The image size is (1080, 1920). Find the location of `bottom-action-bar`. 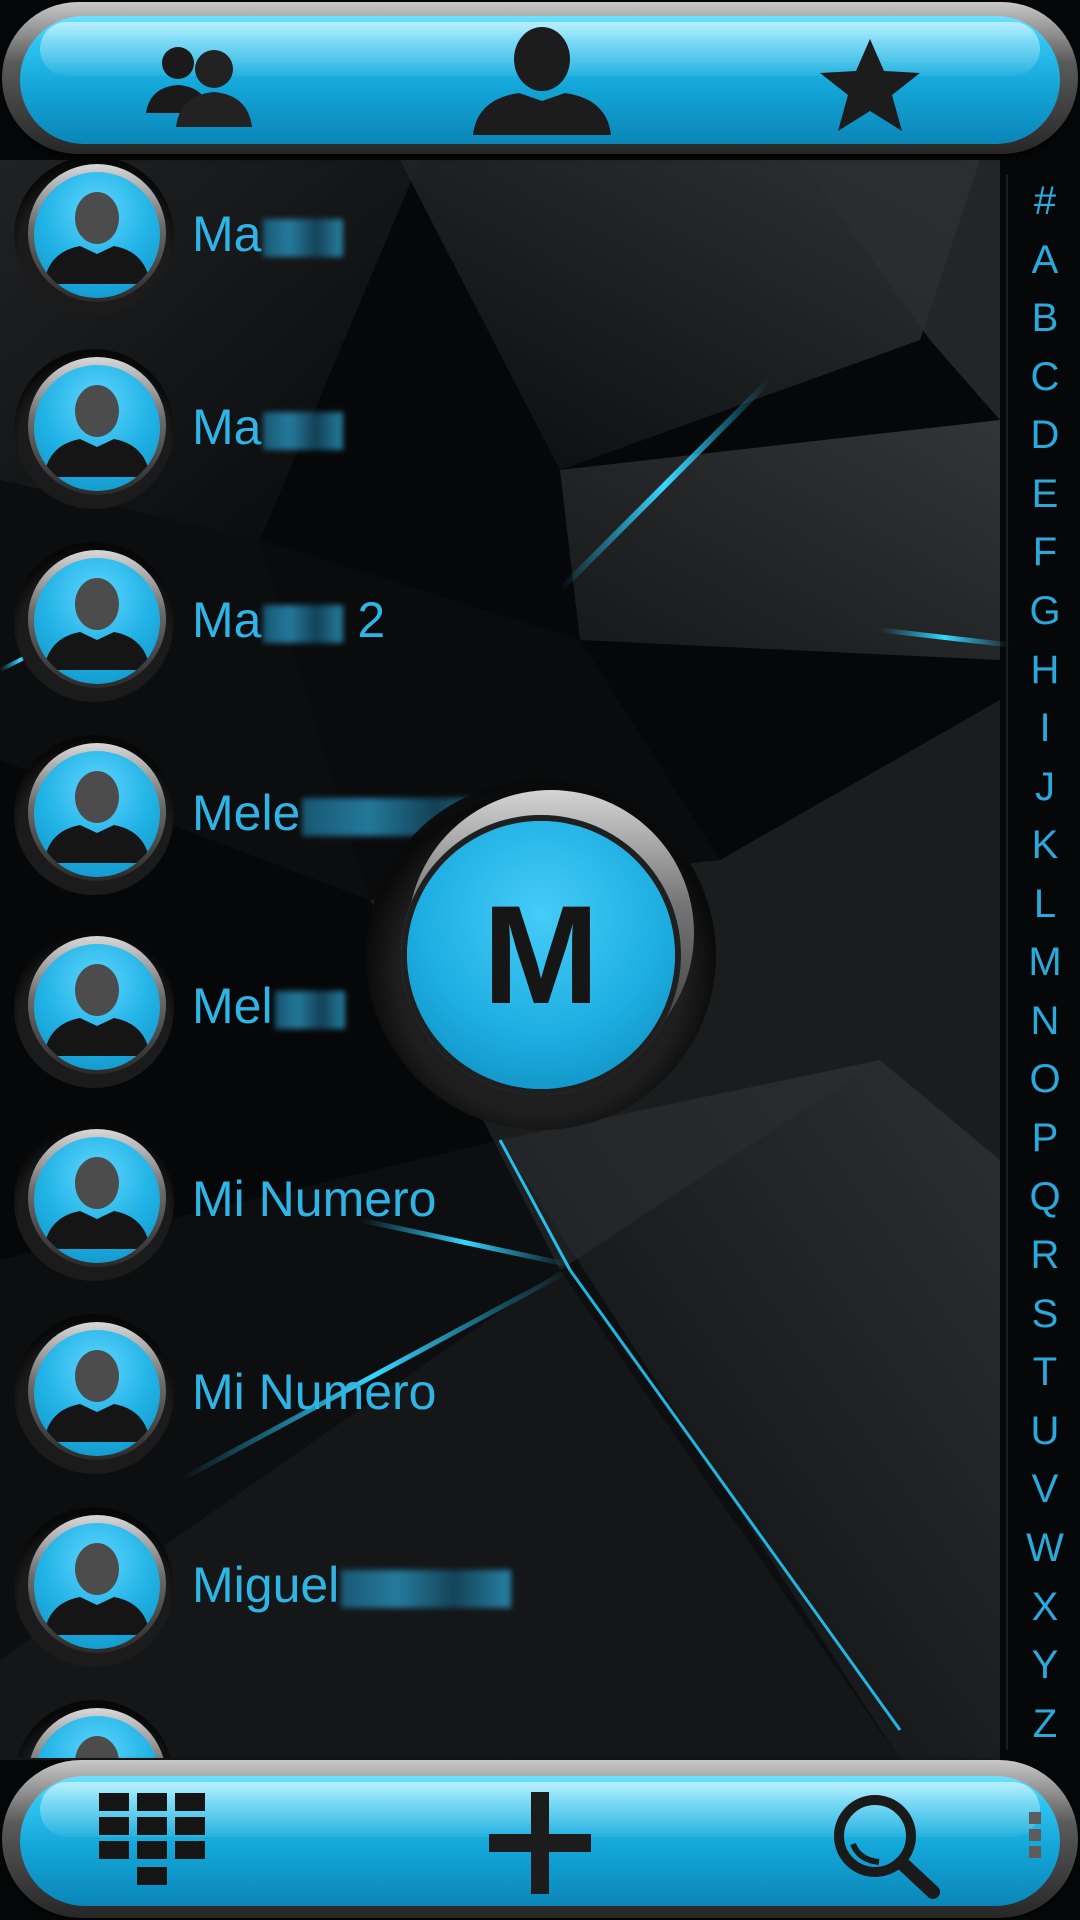

bottom-action-bar is located at coordinates (540, 1839).